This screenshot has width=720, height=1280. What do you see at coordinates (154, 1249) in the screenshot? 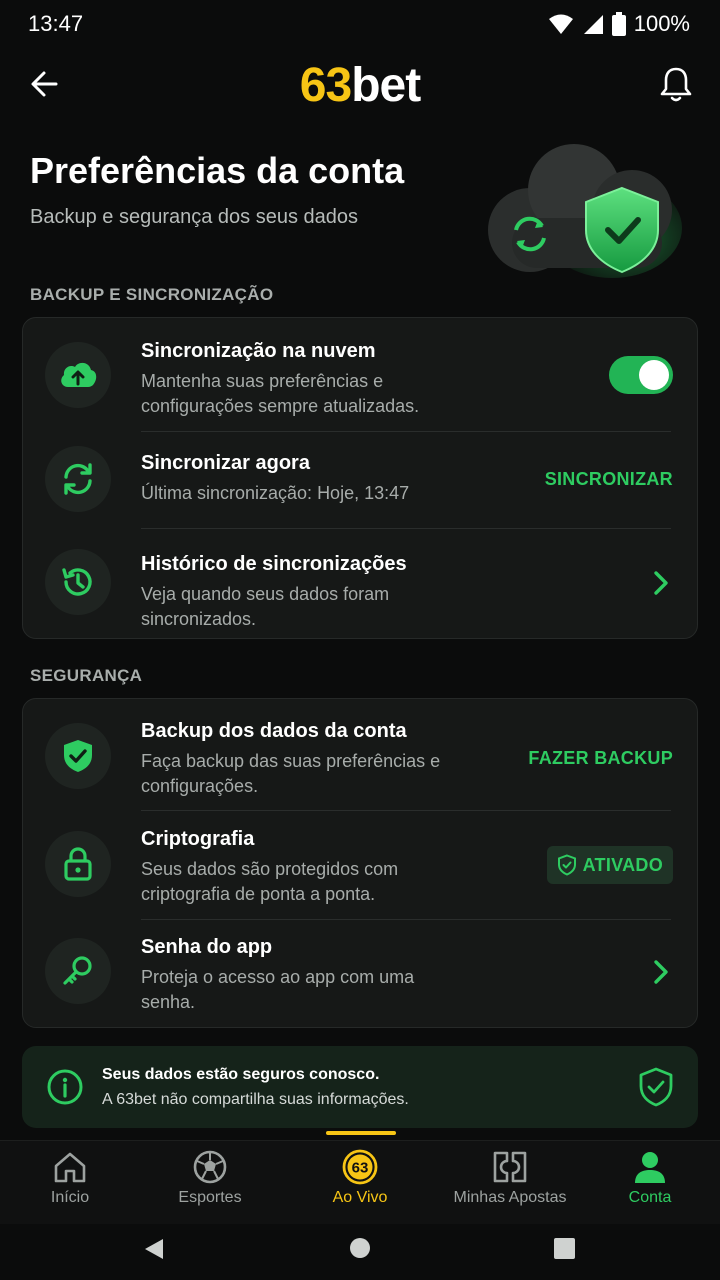
I see `system-back-icon` at bounding box center [154, 1249].